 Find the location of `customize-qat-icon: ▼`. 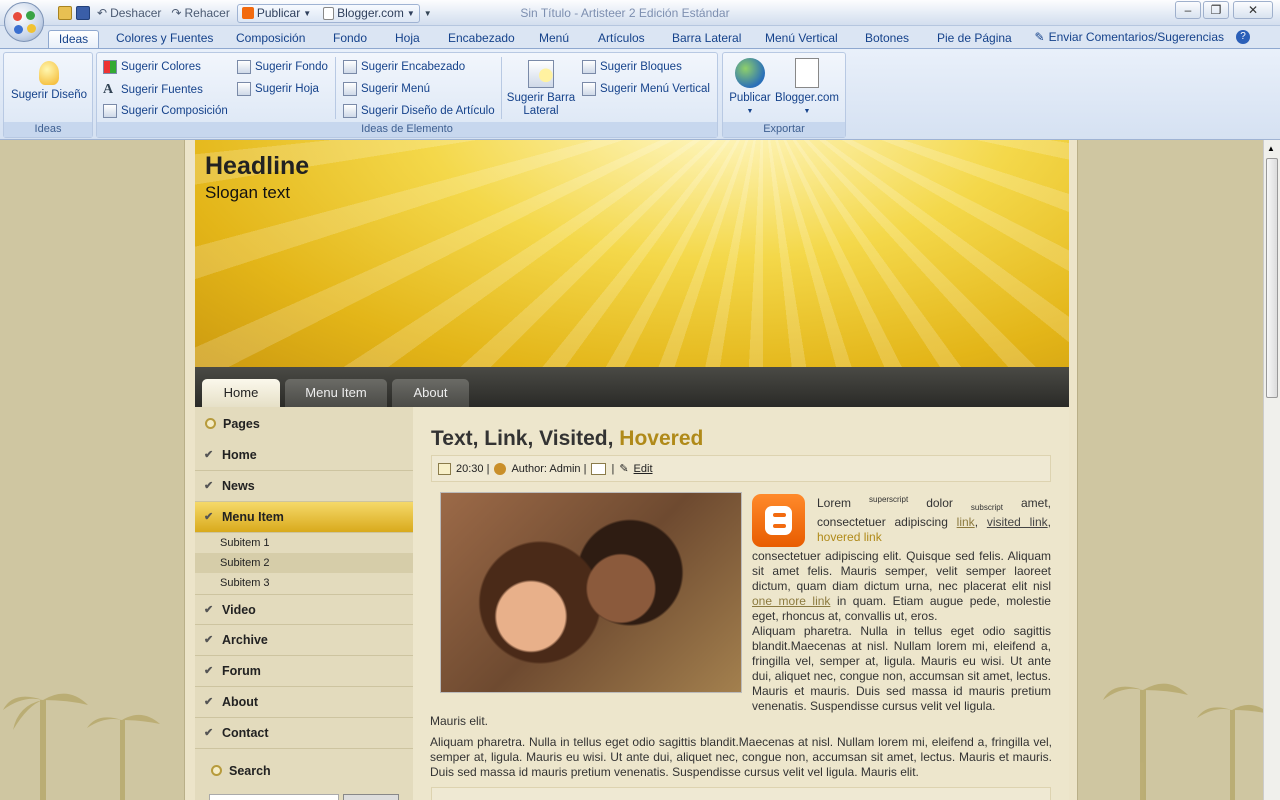

customize-qat-icon: ▼ is located at coordinates (428, 13).